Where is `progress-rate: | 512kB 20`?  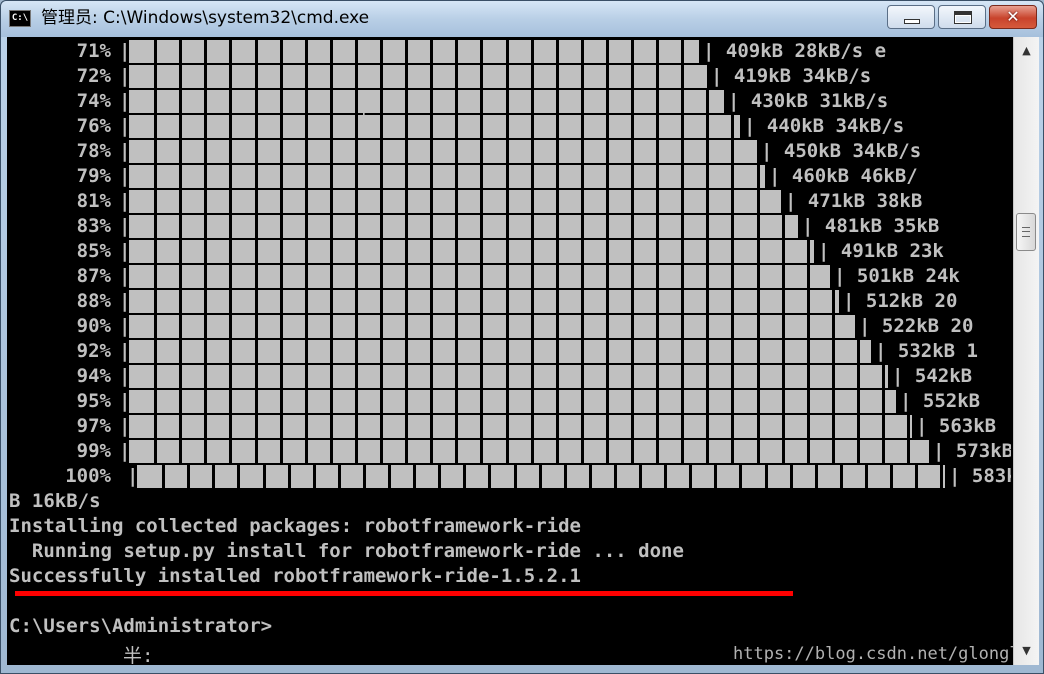 progress-rate: | 512kB 20 is located at coordinates (900, 301).